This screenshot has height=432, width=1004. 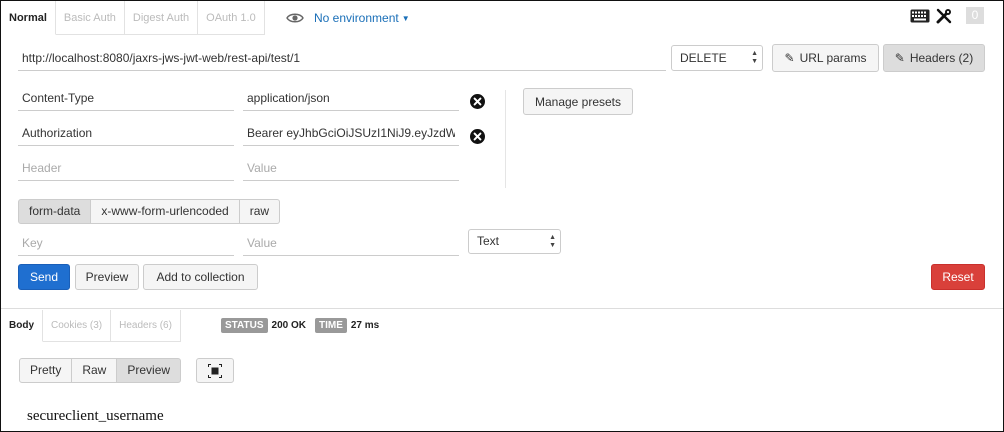 What do you see at coordinates (231, 18) in the screenshot?
I see `tab-oauth: OAuth 1.0` at bounding box center [231, 18].